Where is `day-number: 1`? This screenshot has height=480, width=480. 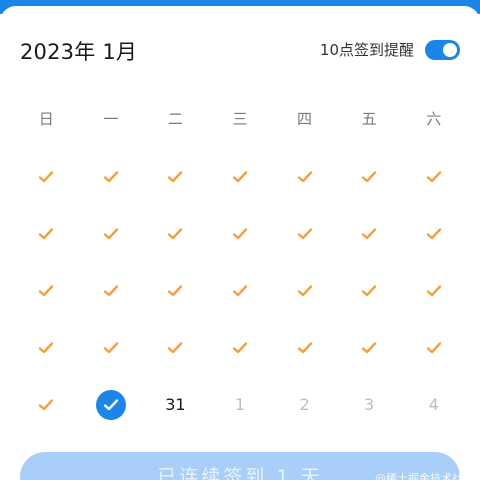
day-number: 1 is located at coordinates (240, 404).